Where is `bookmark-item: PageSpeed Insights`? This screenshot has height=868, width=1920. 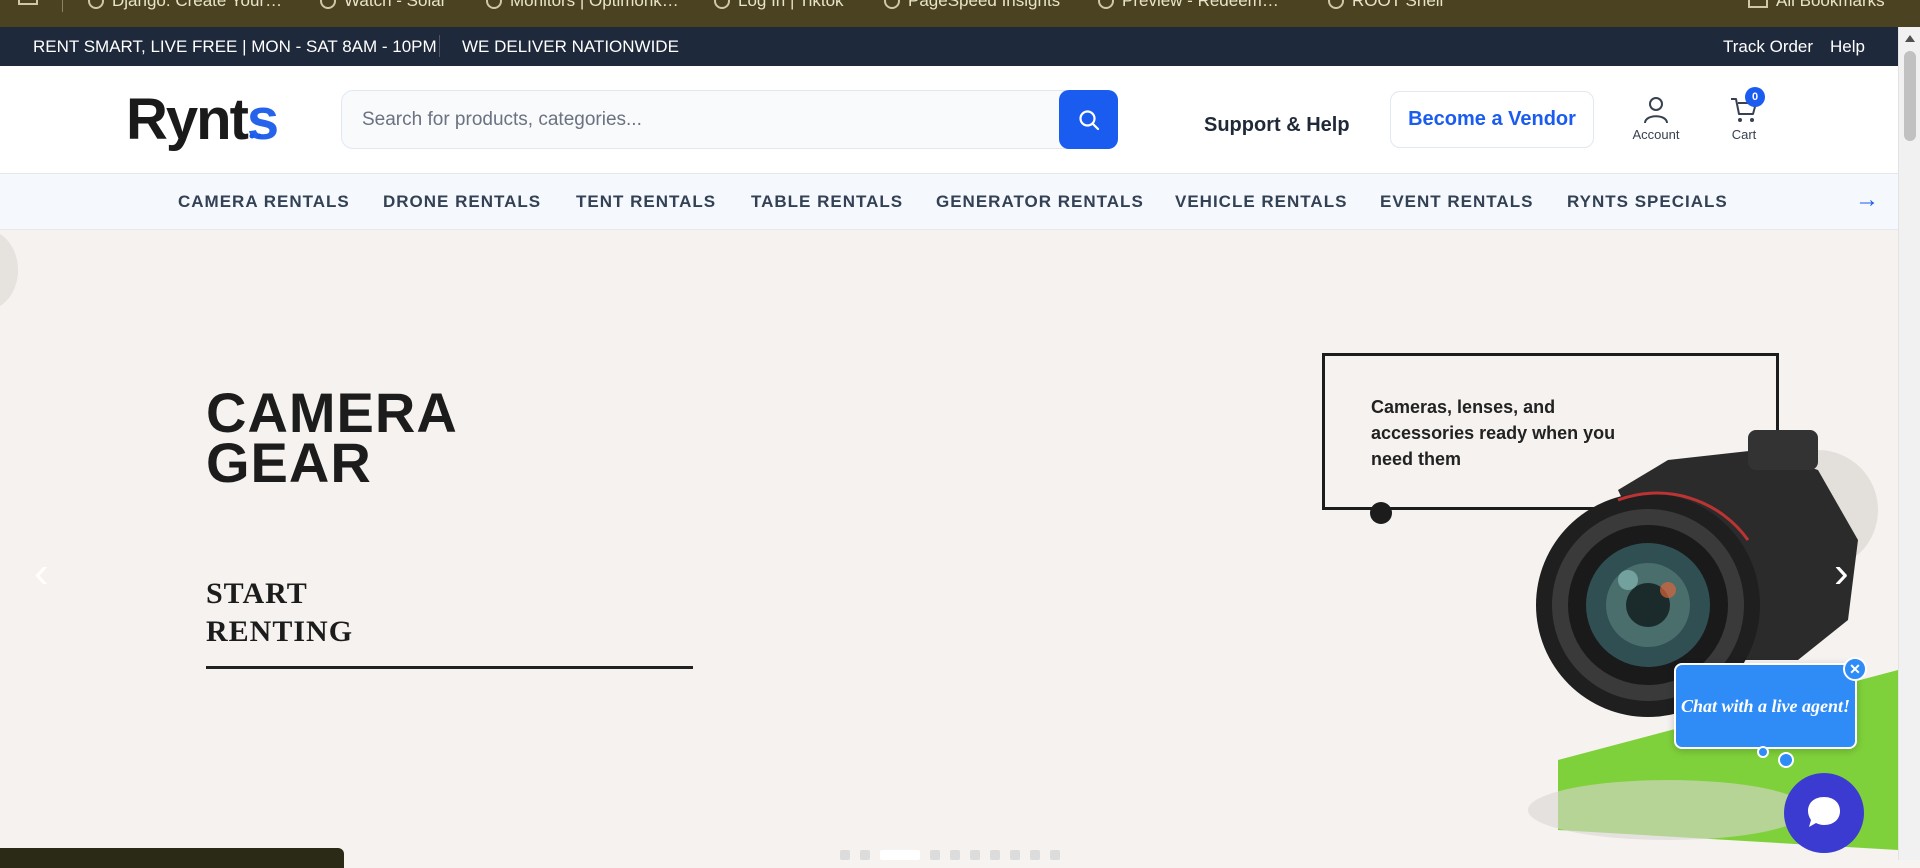 bookmark-item: PageSpeed Insights is located at coordinates (972, 5).